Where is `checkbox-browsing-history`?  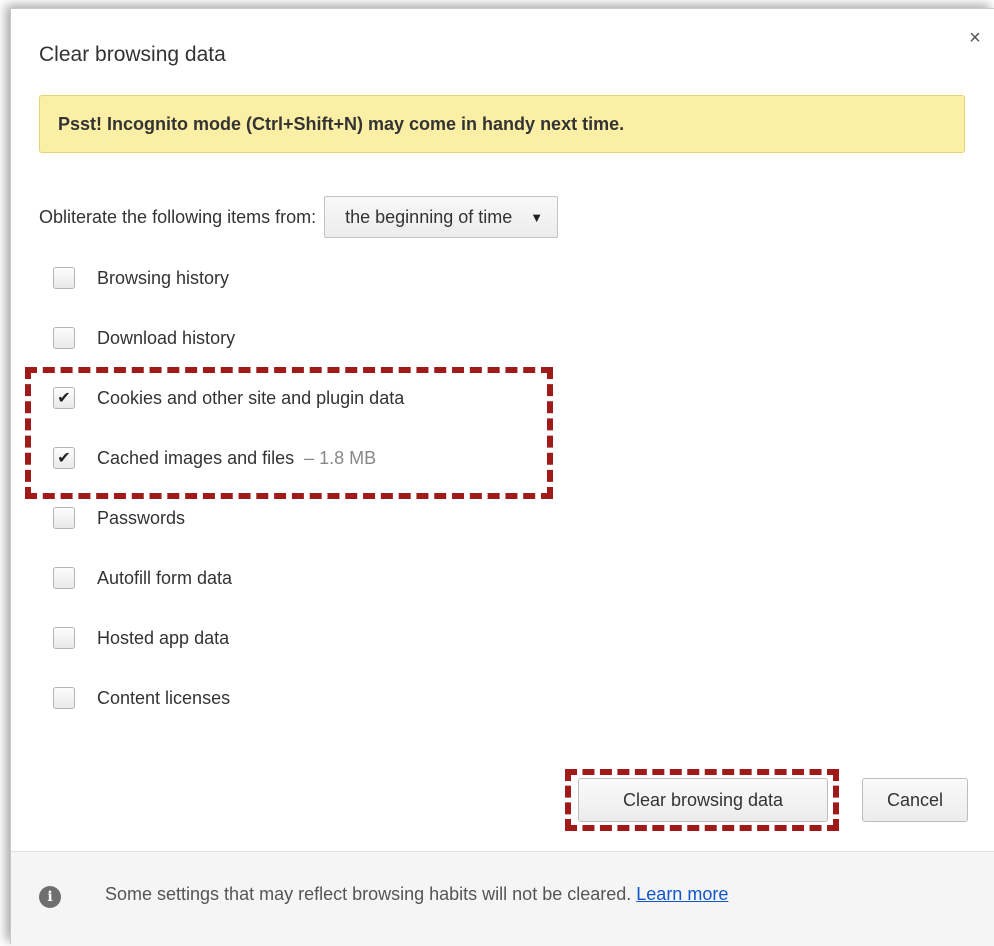 checkbox-browsing-history is located at coordinates (64, 278).